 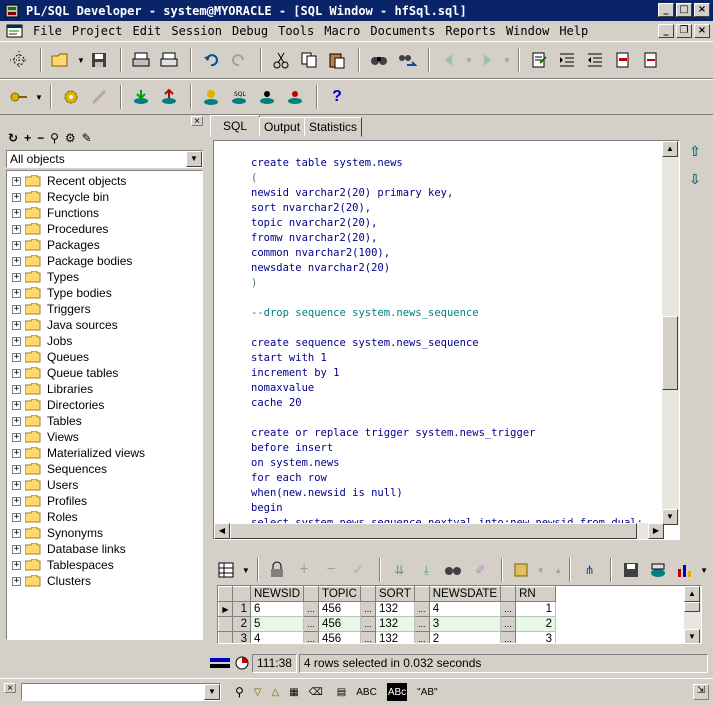 I want to click on edit-document-icon, so click(x=539, y=60).